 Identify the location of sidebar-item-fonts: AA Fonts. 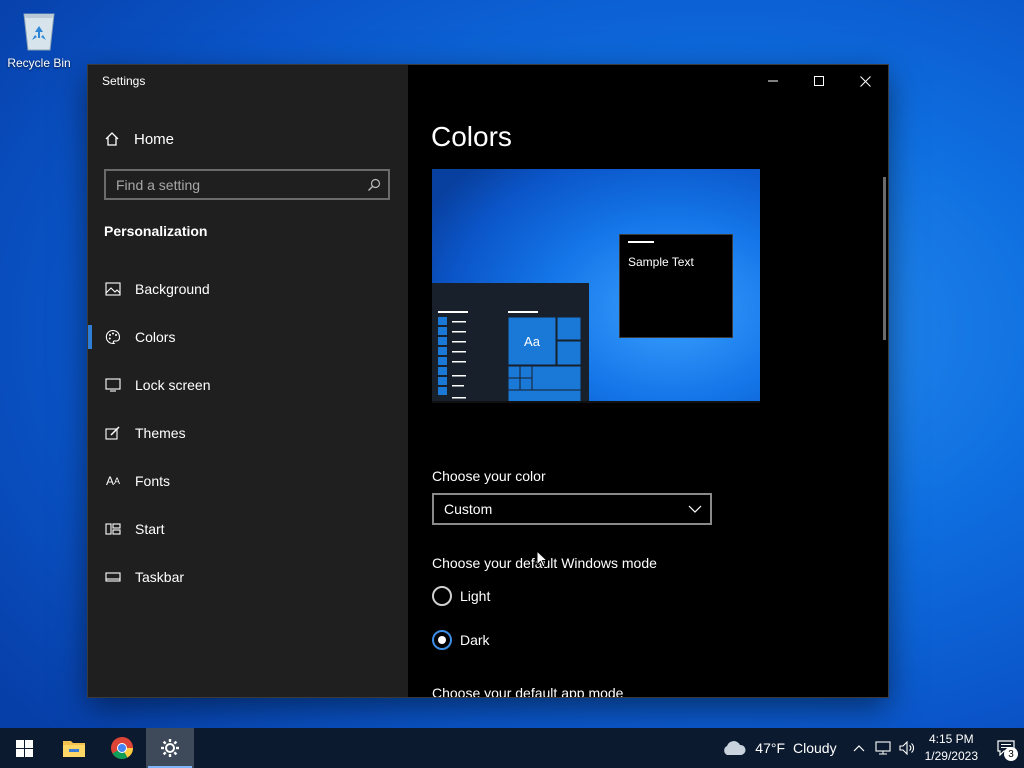
(248, 481).